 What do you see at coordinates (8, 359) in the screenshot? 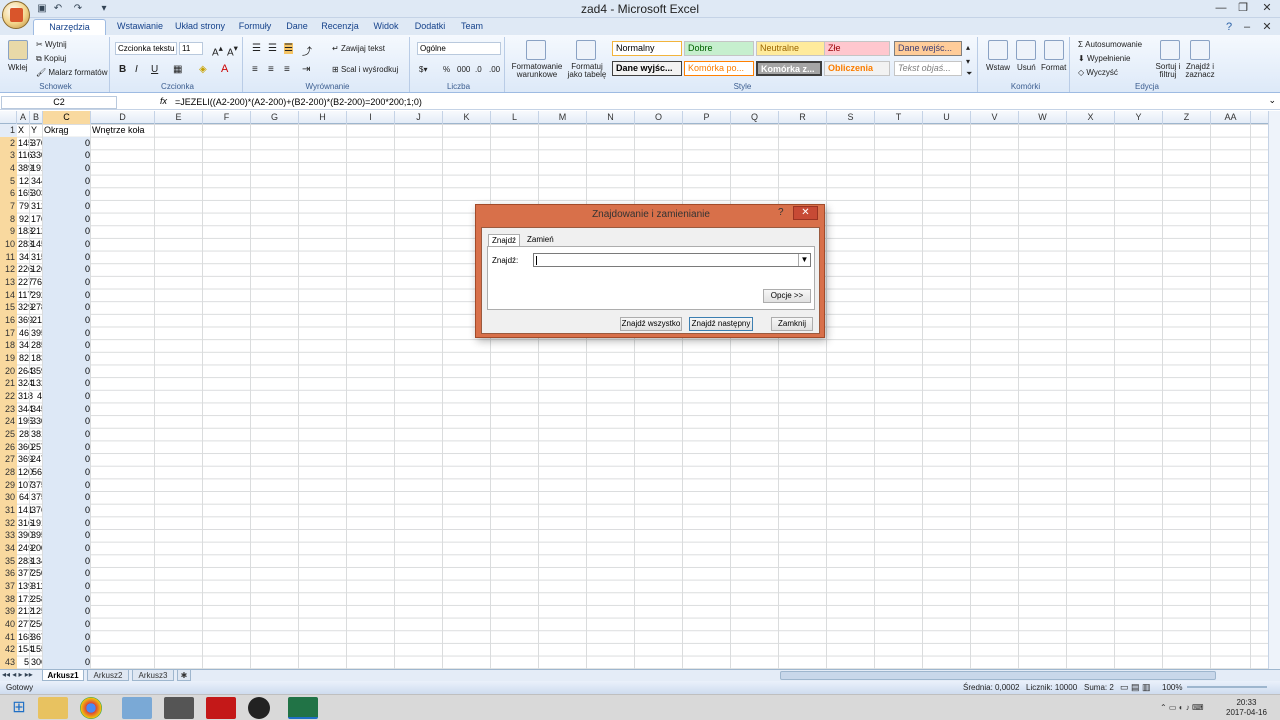
I see `row-header: 19` at bounding box center [8, 359].